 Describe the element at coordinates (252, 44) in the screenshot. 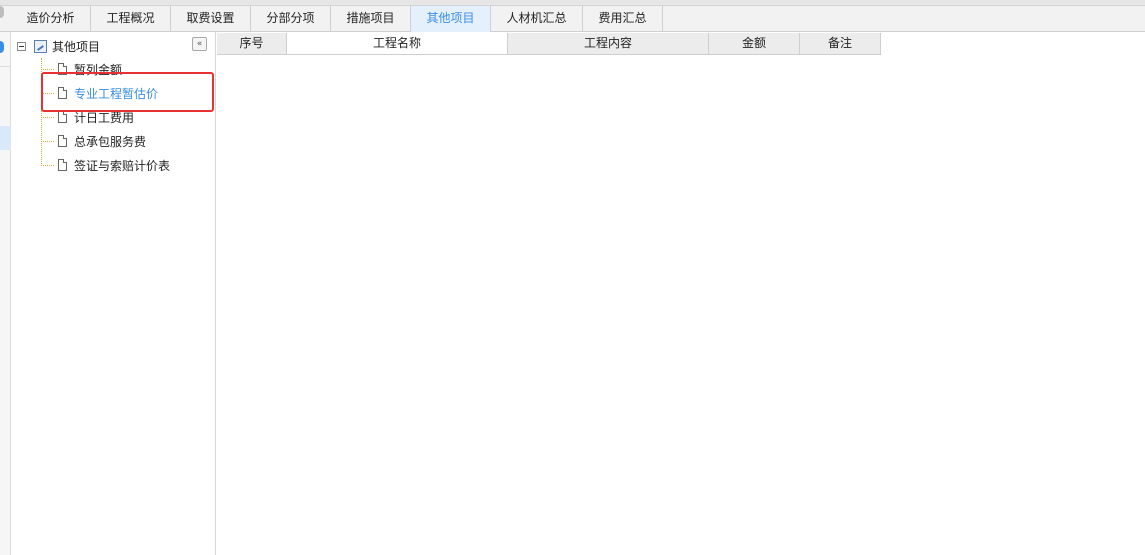

I see `column-header-index: 序号` at that location.